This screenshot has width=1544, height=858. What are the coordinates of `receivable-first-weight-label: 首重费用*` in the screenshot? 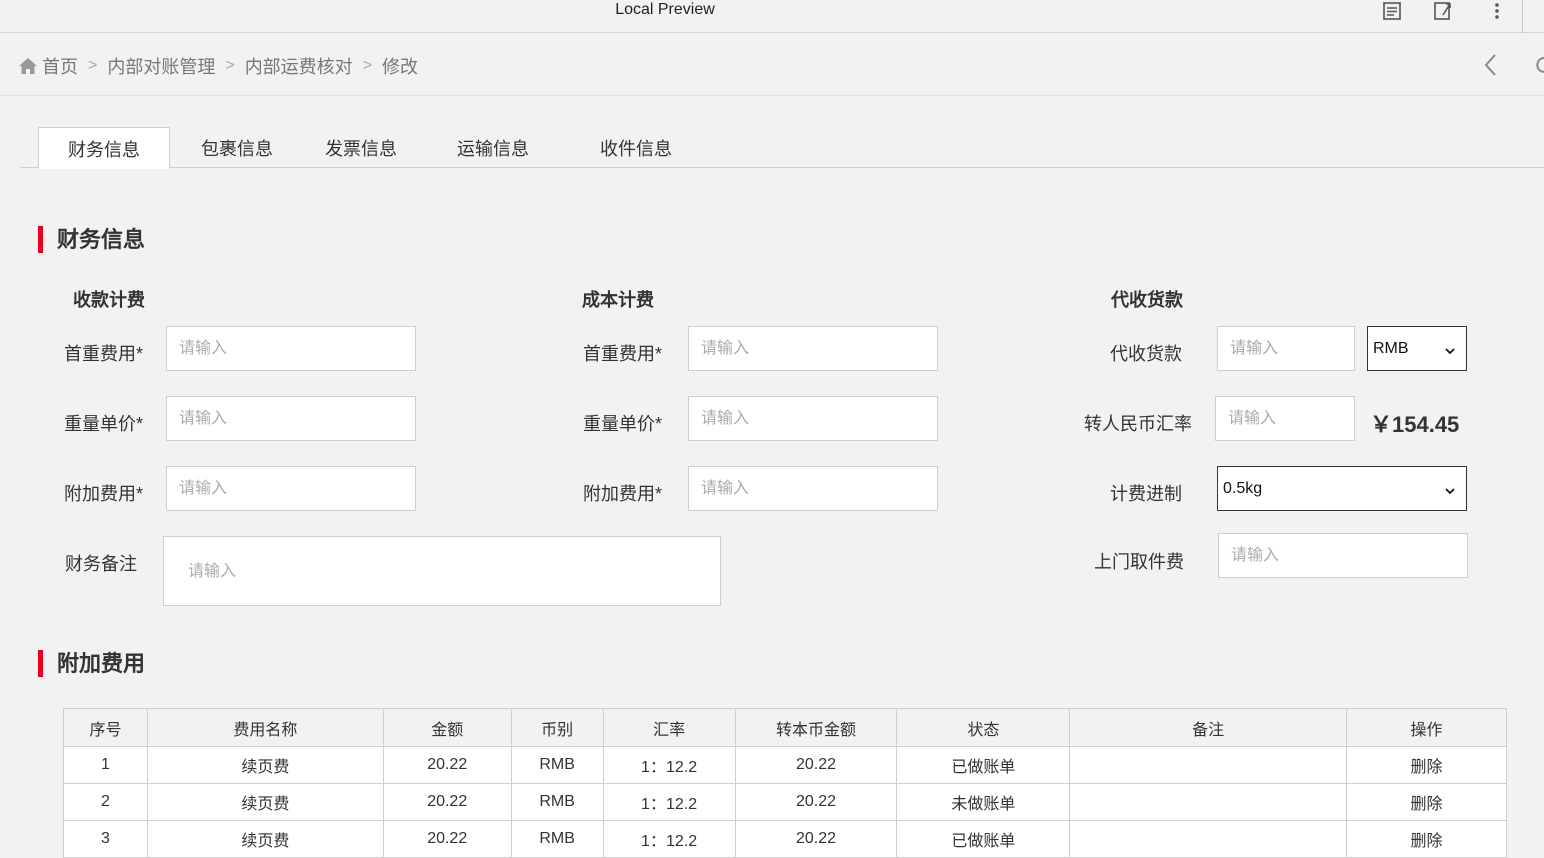 It's located at (104, 354).